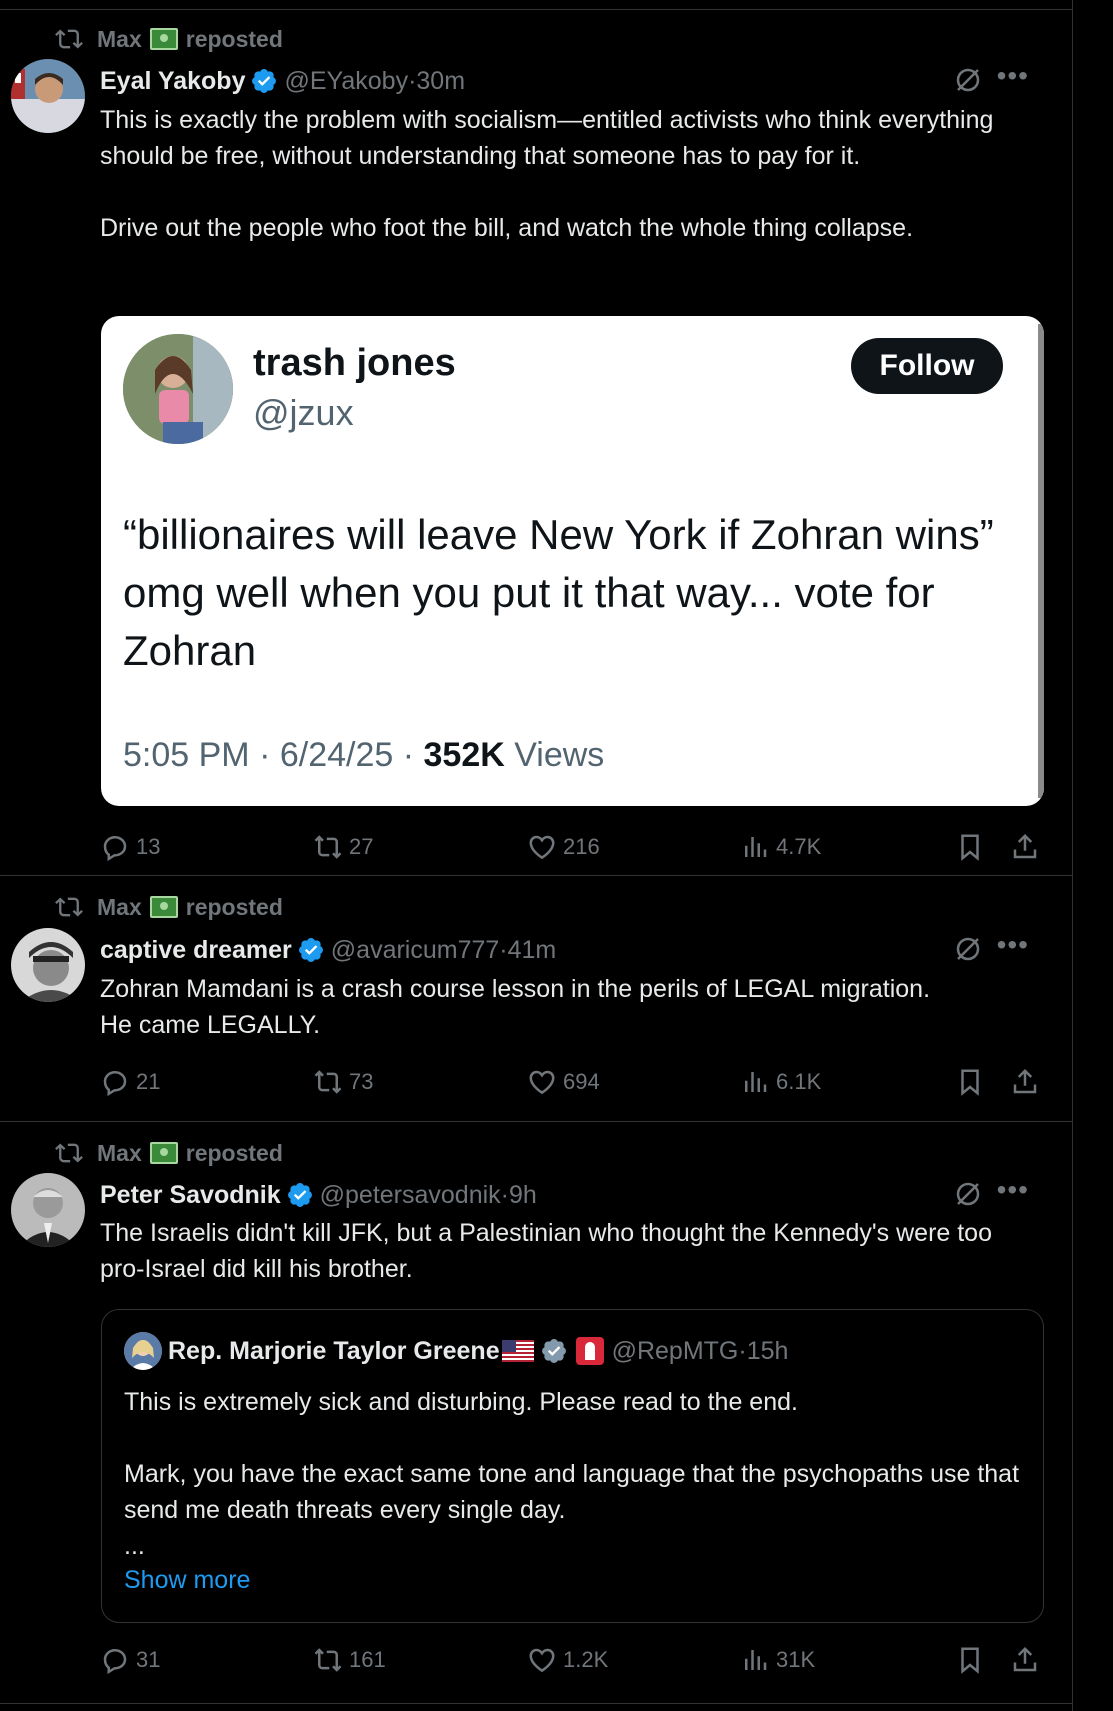  I want to click on like-count: 1.2K, so click(586, 1659).